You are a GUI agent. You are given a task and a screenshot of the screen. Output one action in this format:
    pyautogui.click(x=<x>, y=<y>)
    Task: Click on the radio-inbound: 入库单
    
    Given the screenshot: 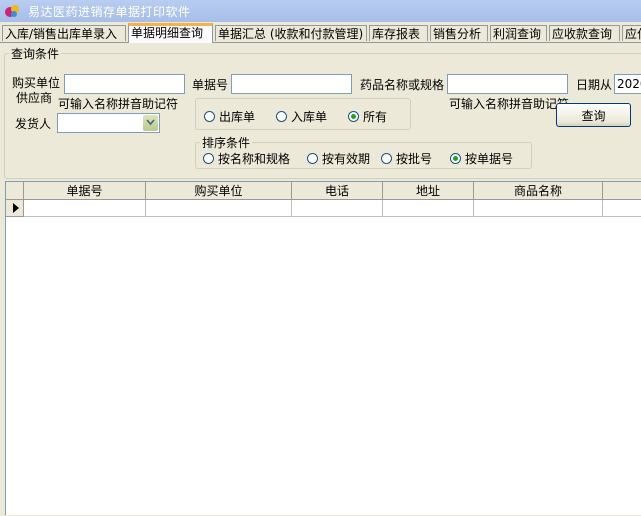 What is the action you would take?
    pyautogui.click(x=301, y=116)
    